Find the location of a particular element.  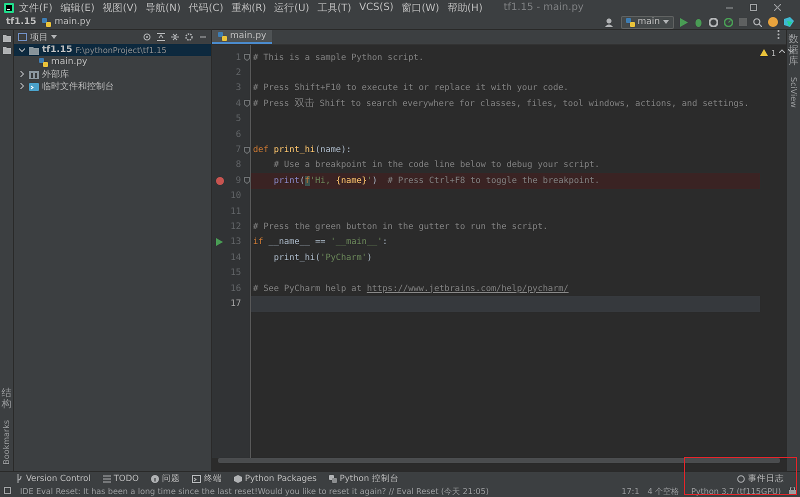

expand-all-icon is located at coordinates (161, 37).